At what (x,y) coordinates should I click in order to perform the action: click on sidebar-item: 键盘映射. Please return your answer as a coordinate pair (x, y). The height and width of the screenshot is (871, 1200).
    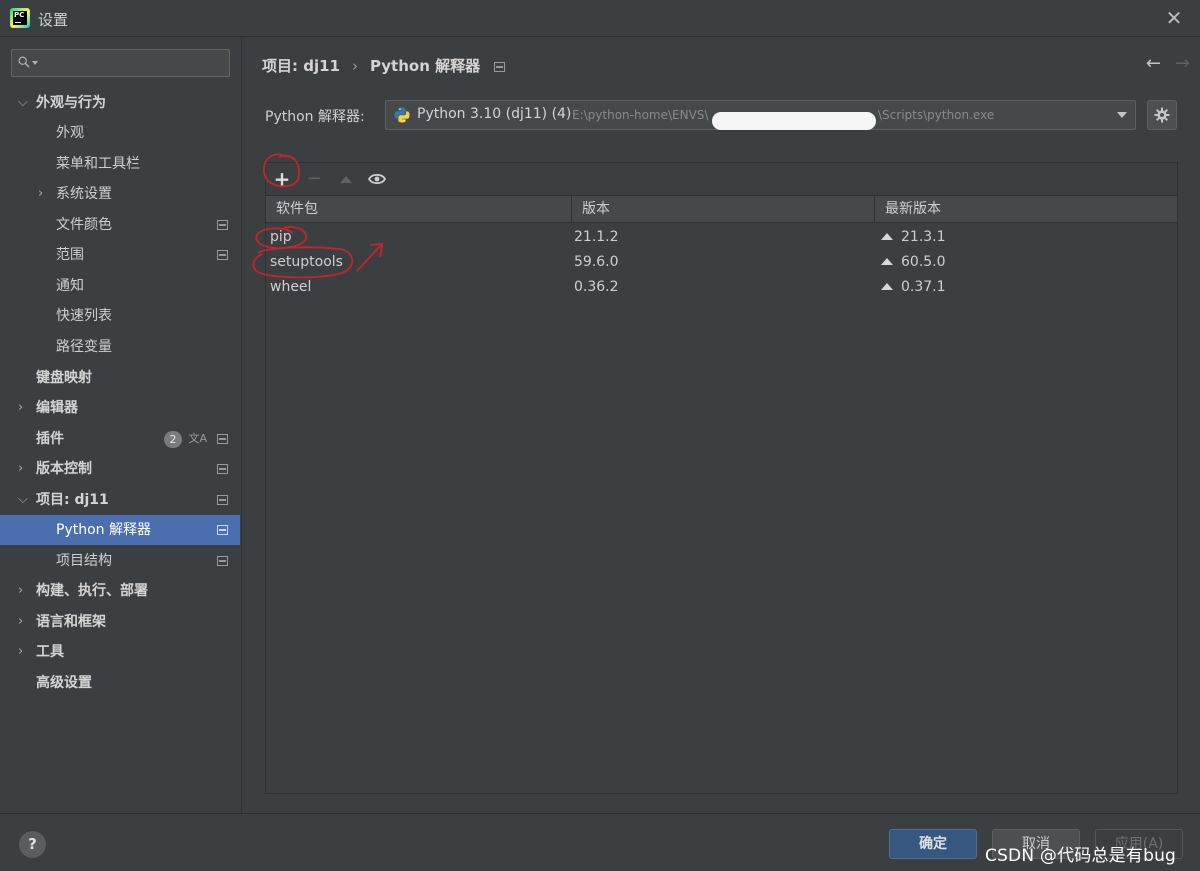
    Looking at the image, I should click on (120, 378).